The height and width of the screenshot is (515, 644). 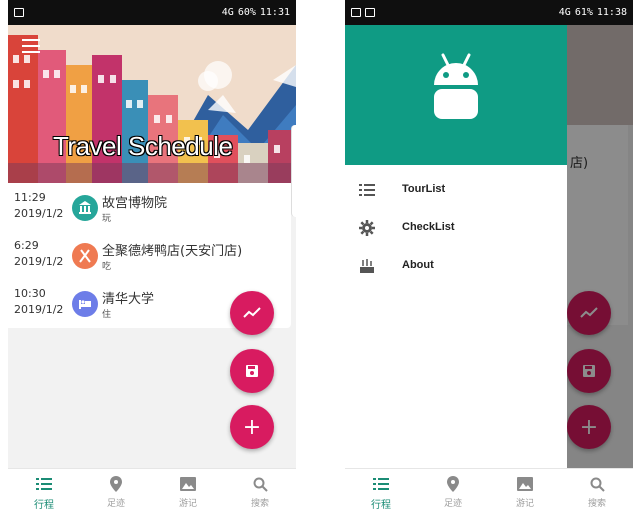 What do you see at coordinates (30, 197) in the screenshot?
I see `item-time: 11:29` at bounding box center [30, 197].